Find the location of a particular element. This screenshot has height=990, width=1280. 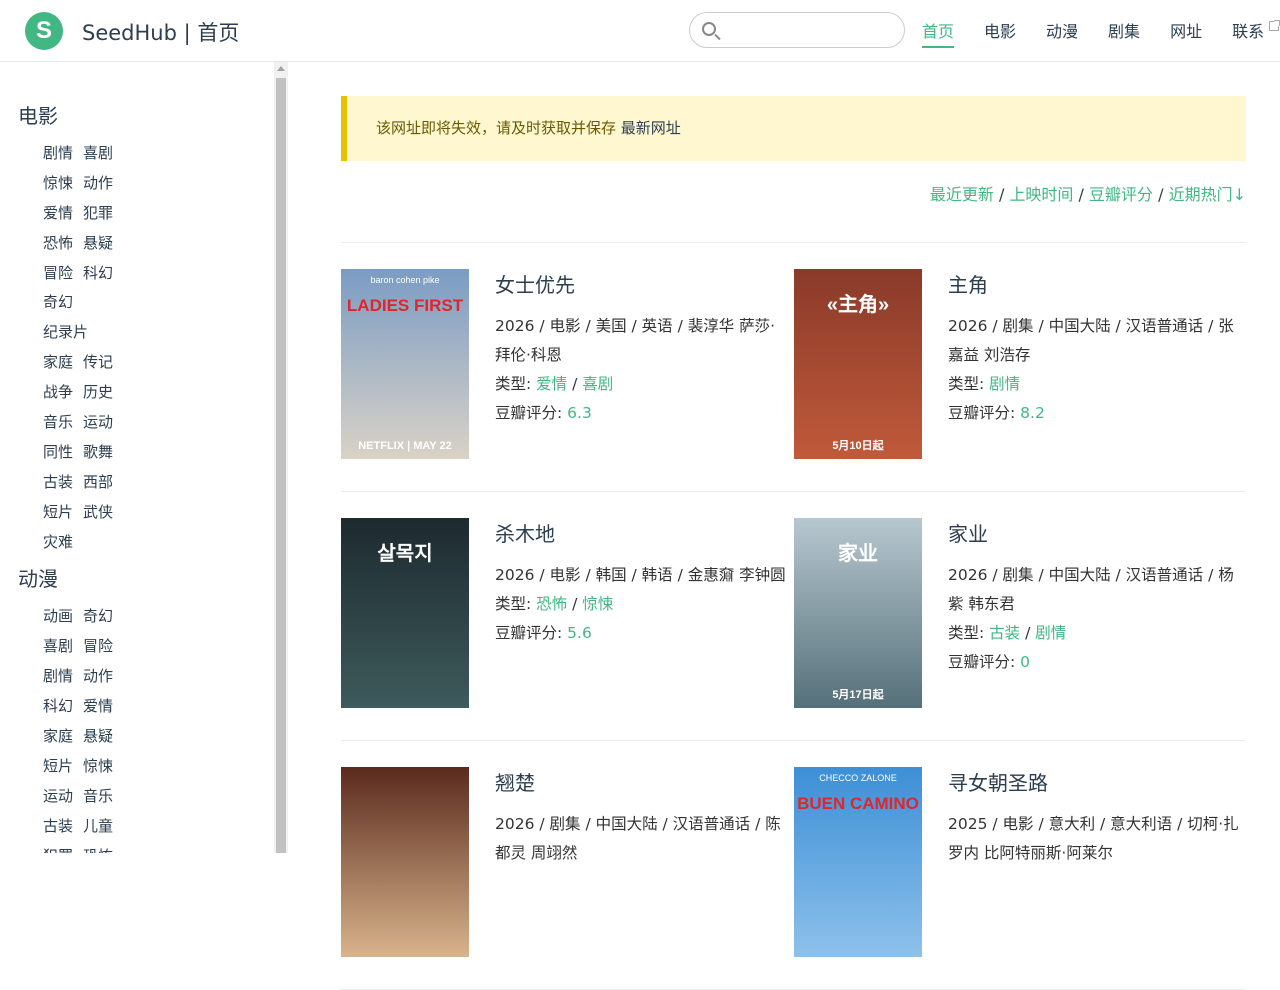

sort-option: 近期热门↓ is located at coordinates (1207, 194).